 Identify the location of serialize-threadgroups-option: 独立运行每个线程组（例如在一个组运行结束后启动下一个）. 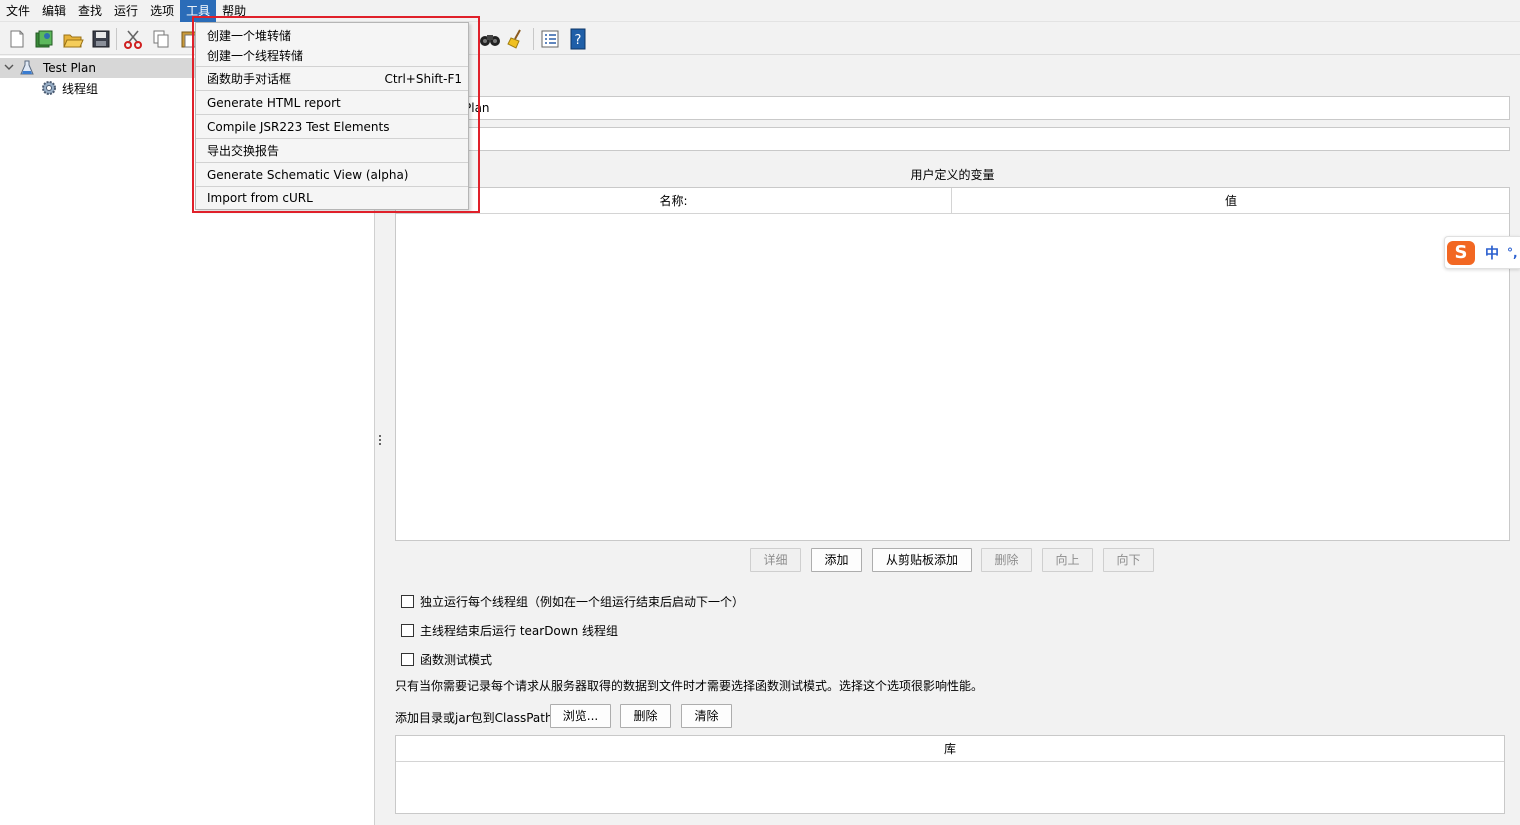
(572, 601).